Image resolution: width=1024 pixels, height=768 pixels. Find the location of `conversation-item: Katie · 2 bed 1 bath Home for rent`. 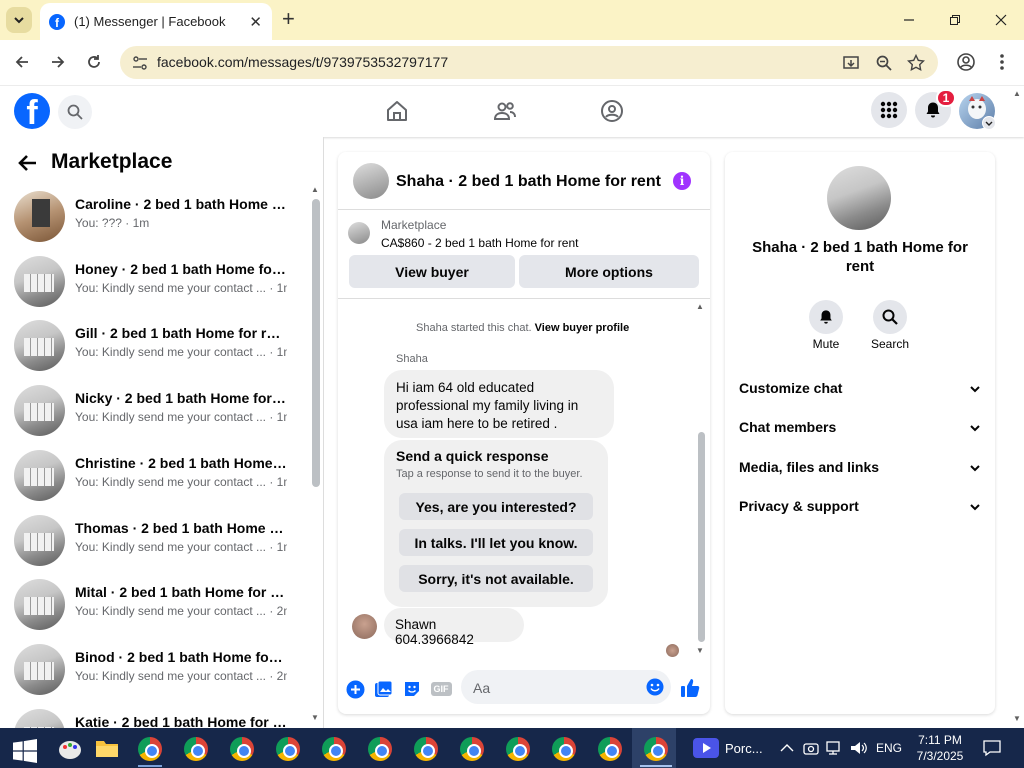

conversation-item: Katie · 2 bed 1 bath Home for rent is located at coordinates (154, 717).